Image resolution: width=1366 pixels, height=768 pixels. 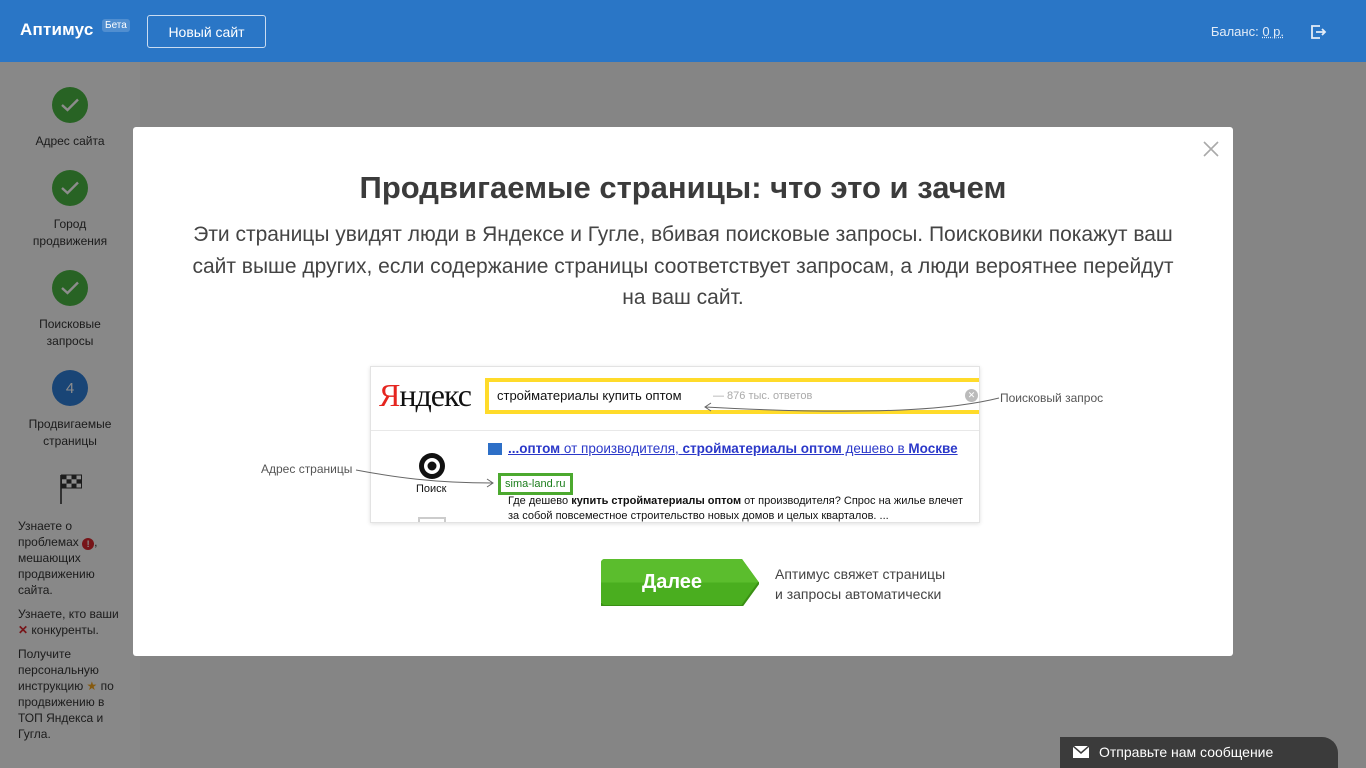 I want to click on callout-query: Поисковый запрос, so click(x=1052, y=398).